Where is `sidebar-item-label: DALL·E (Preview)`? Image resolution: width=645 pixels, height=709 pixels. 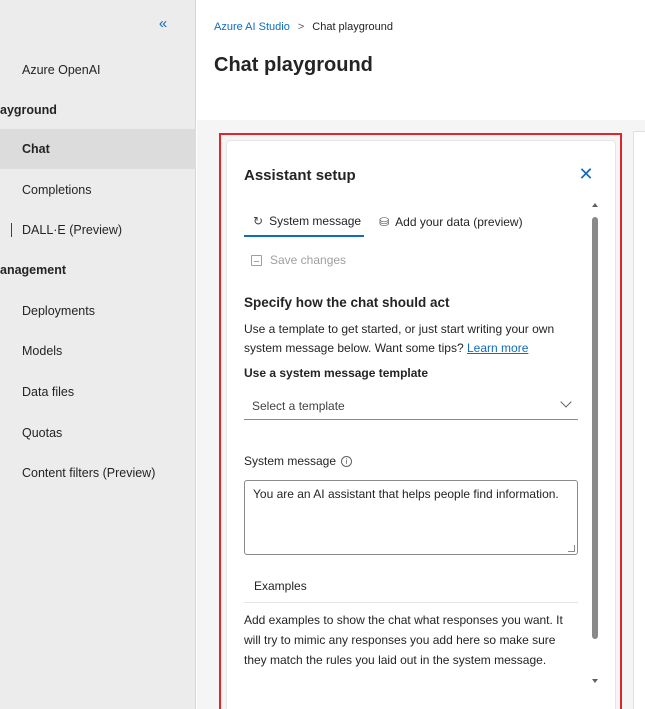
sidebar-item-label: DALL·E (Preview) is located at coordinates (72, 230).